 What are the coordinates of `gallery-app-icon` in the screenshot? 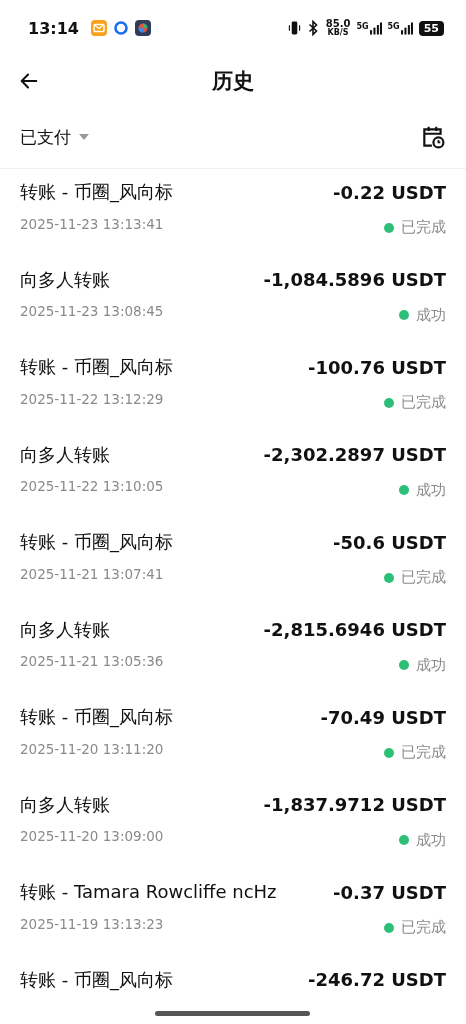 It's located at (142, 28).